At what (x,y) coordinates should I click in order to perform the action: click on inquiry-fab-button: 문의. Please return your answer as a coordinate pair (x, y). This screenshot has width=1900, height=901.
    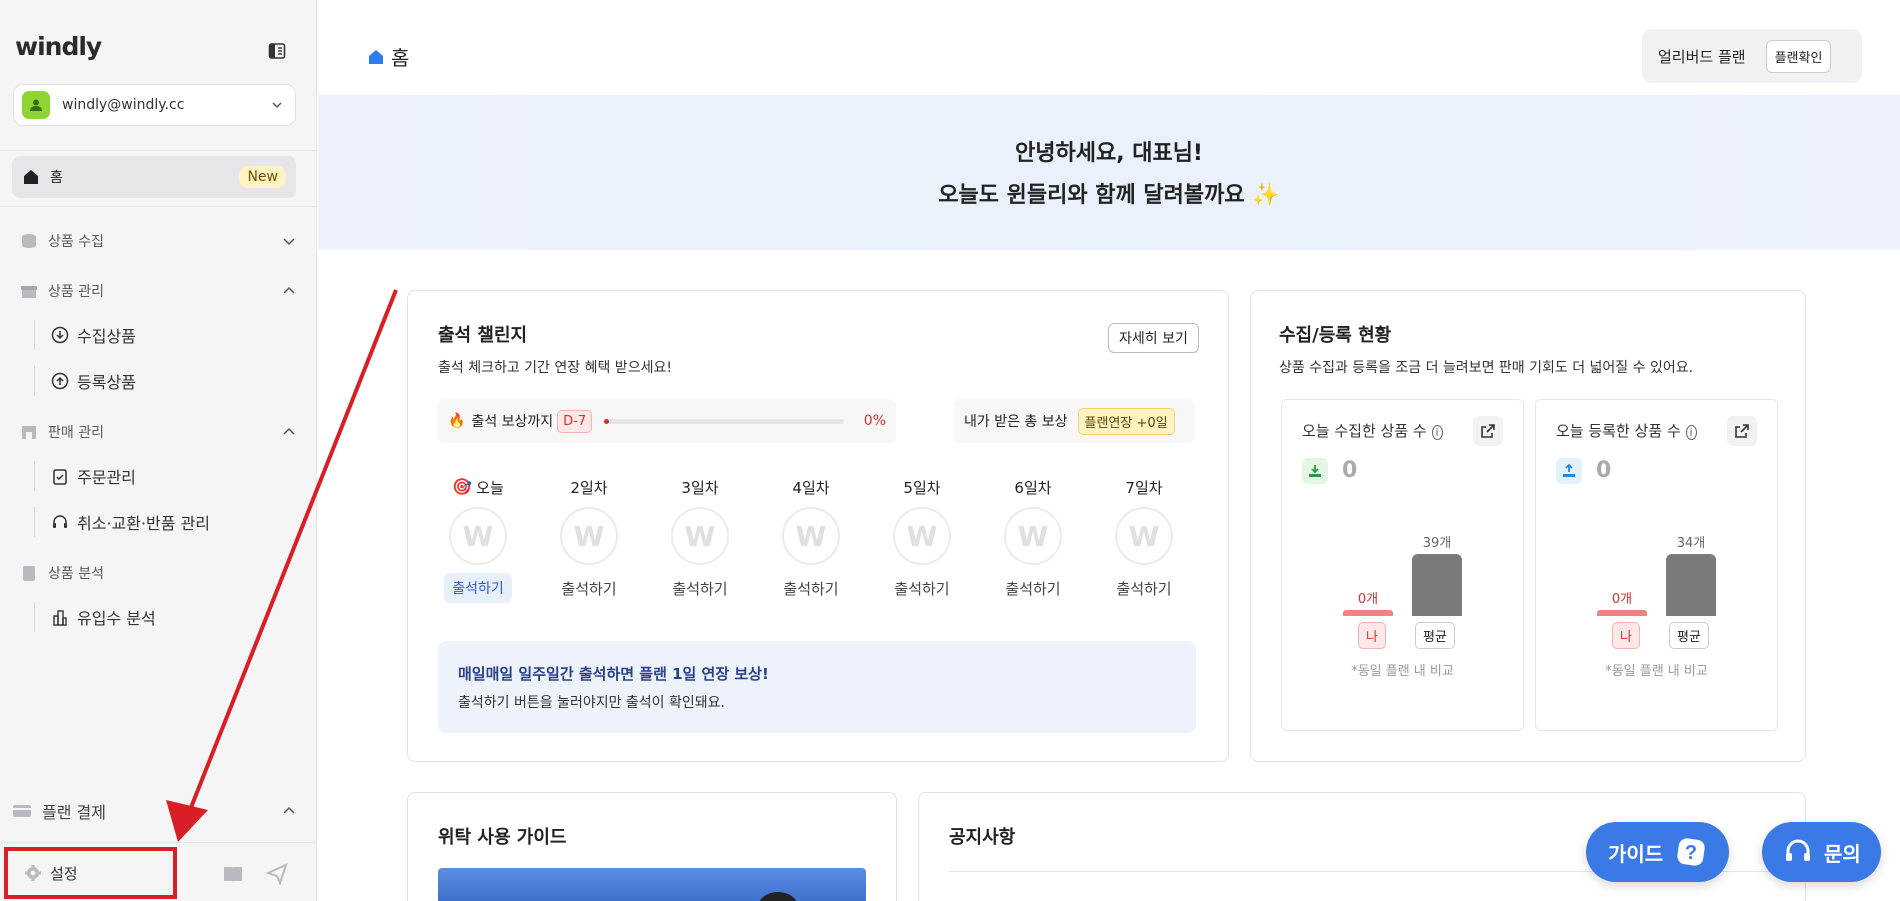
    Looking at the image, I should click on (1821, 852).